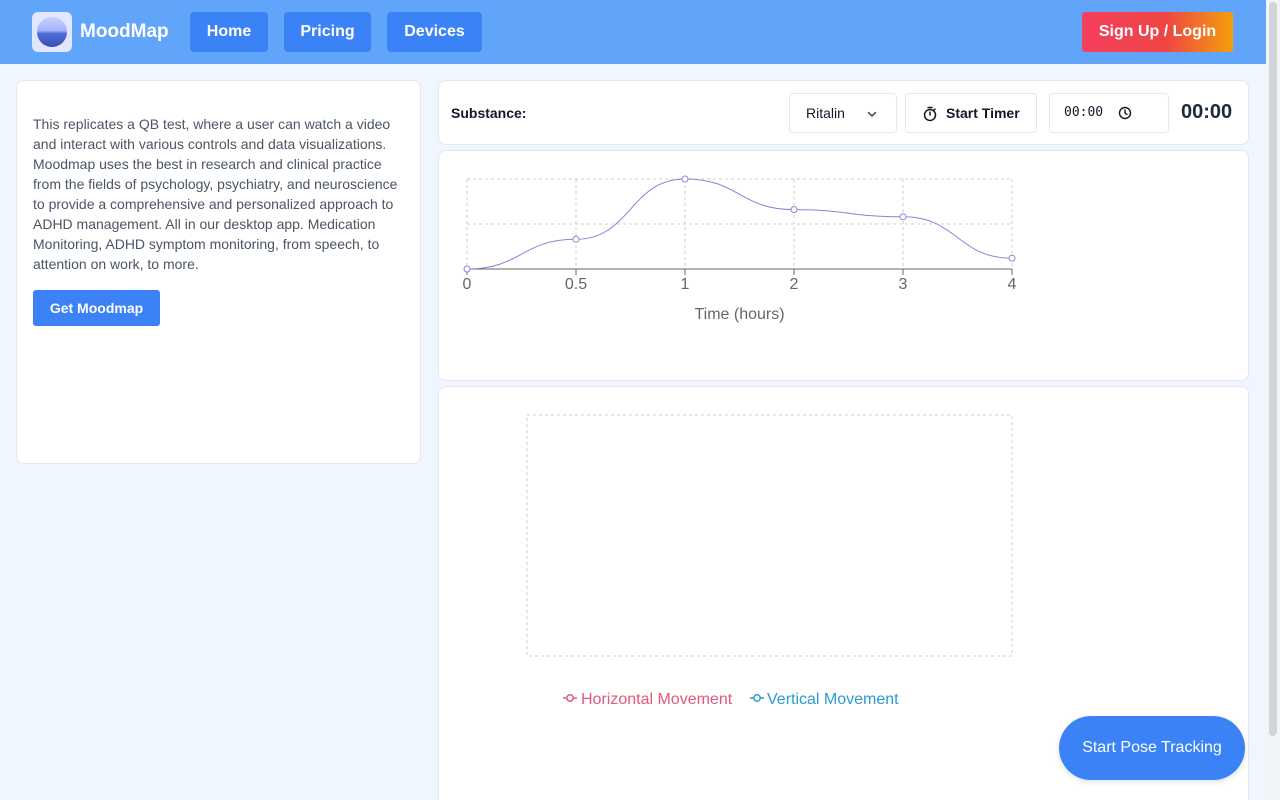  Describe the element at coordinates (467, 284) in the screenshot. I see `x-tick-label: 0` at that location.